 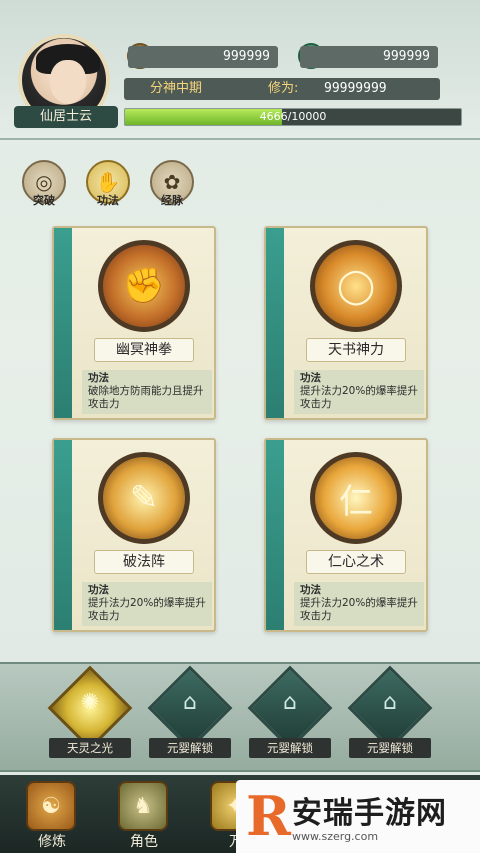 I want to click on nav-character-label: 角色, so click(x=144, y=842).